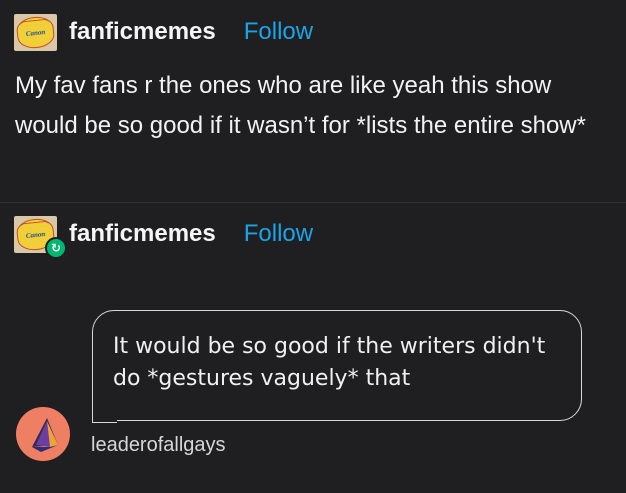  I want to click on logo-image: Canon, so click(35, 32).